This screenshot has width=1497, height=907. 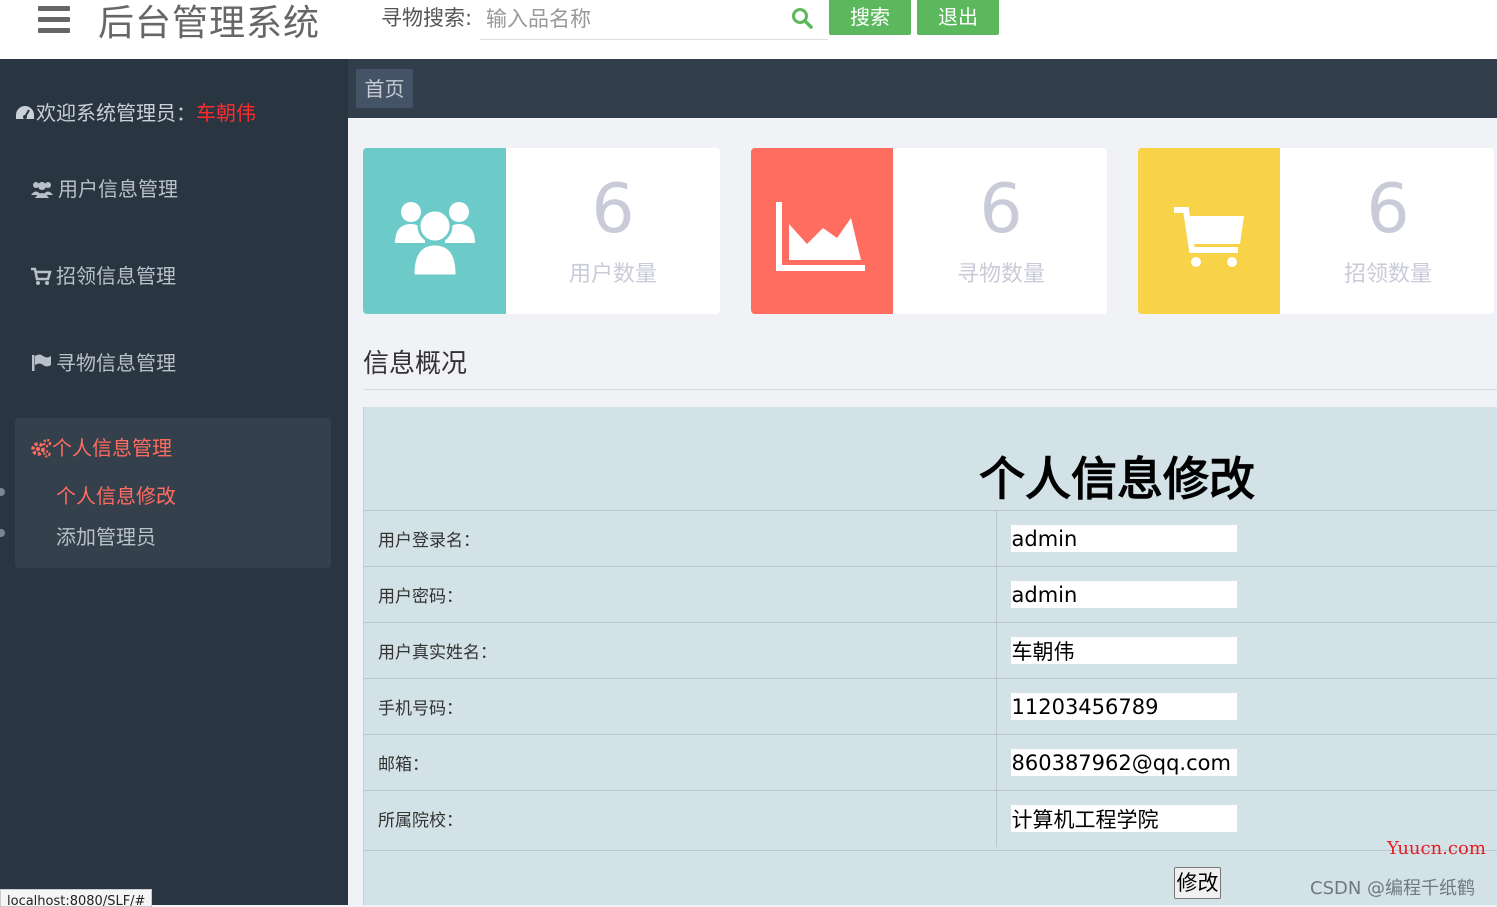 What do you see at coordinates (1197, 883) in the screenshot?
I see `submit-button: 修改` at bounding box center [1197, 883].